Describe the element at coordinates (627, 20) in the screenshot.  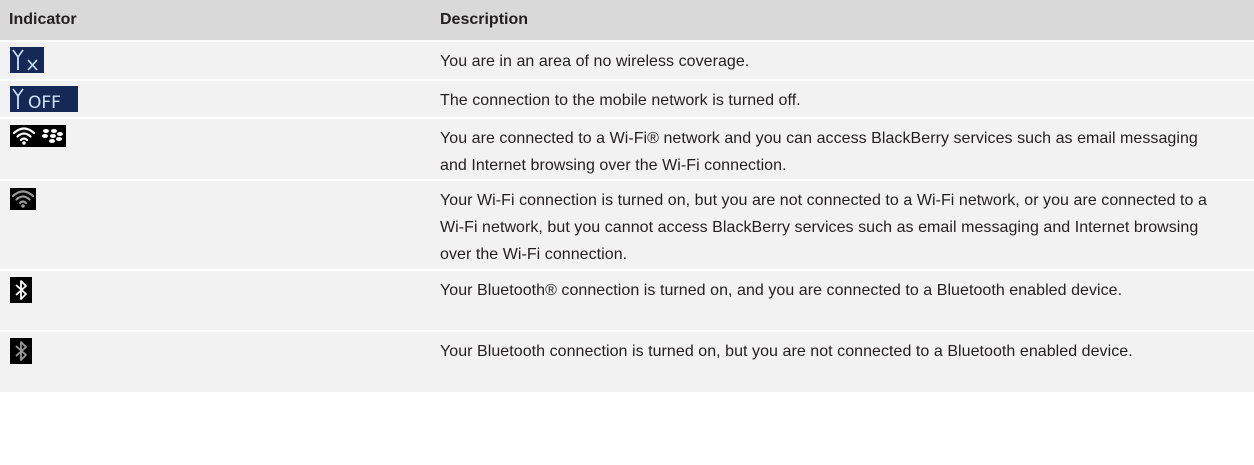
I see `table-header: Indicator Description` at that location.